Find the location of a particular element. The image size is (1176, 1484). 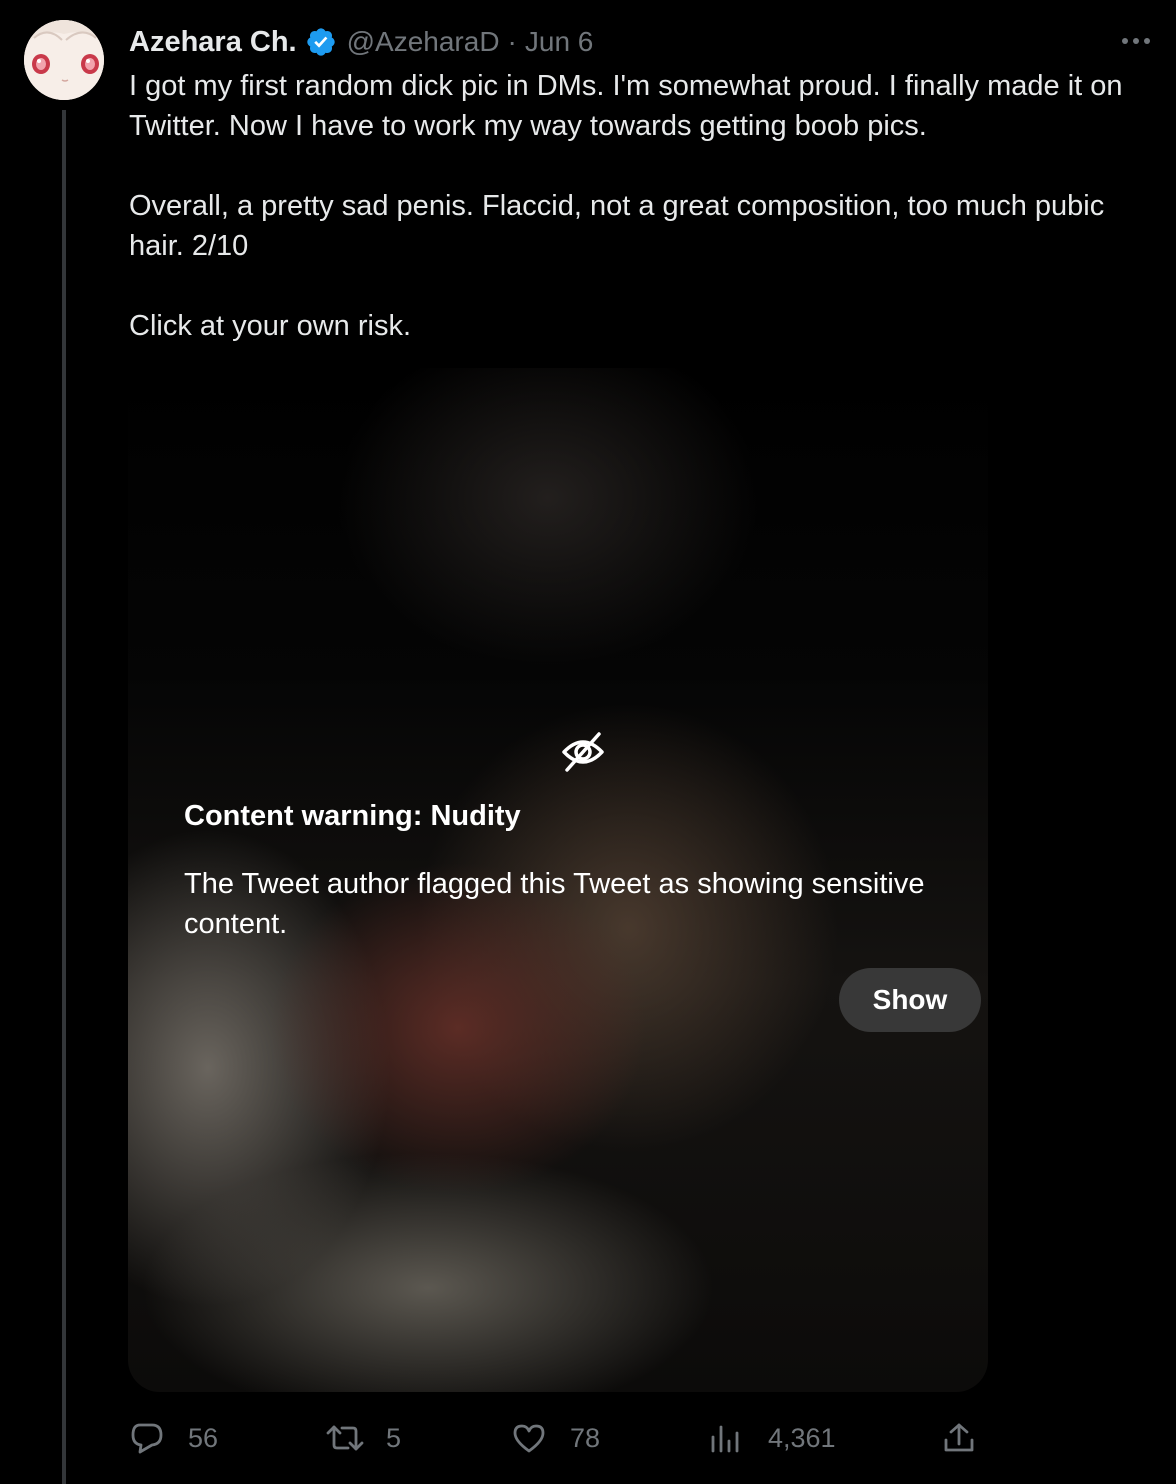

display-name: Azehara Ch. is located at coordinates (213, 42).